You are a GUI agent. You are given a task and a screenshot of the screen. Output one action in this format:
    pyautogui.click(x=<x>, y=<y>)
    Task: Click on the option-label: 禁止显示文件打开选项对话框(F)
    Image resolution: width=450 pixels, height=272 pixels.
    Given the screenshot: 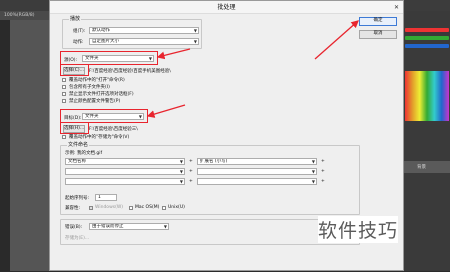 What is the action you would take?
    pyautogui.click(x=101, y=94)
    